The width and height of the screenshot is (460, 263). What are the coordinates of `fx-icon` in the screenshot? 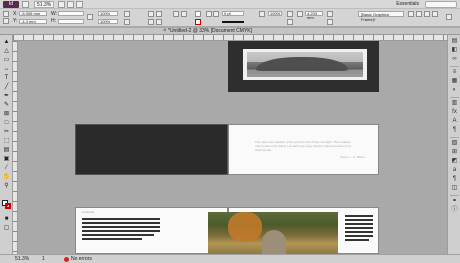 It's located at (290, 22).